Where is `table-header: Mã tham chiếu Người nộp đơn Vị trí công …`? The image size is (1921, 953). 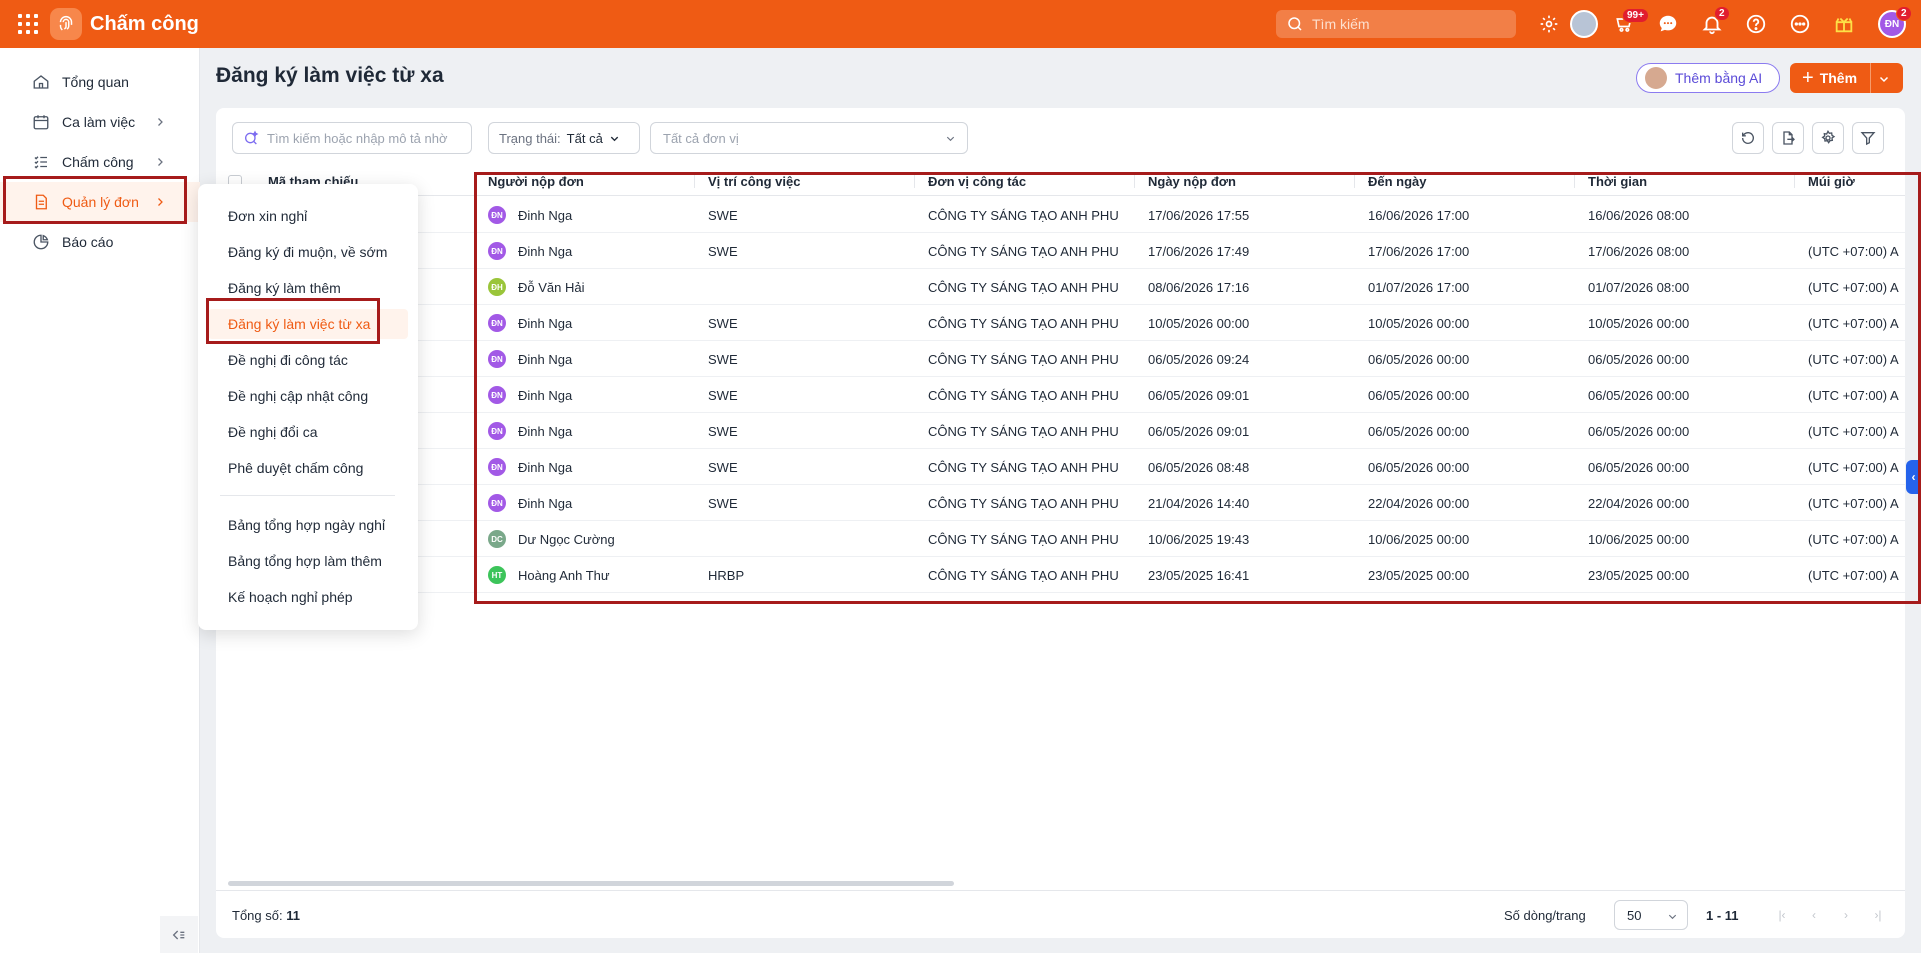 table-header: Mã tham chiếu Người nộp đơn Vị trí công … is located at coordinates (1060, 181).